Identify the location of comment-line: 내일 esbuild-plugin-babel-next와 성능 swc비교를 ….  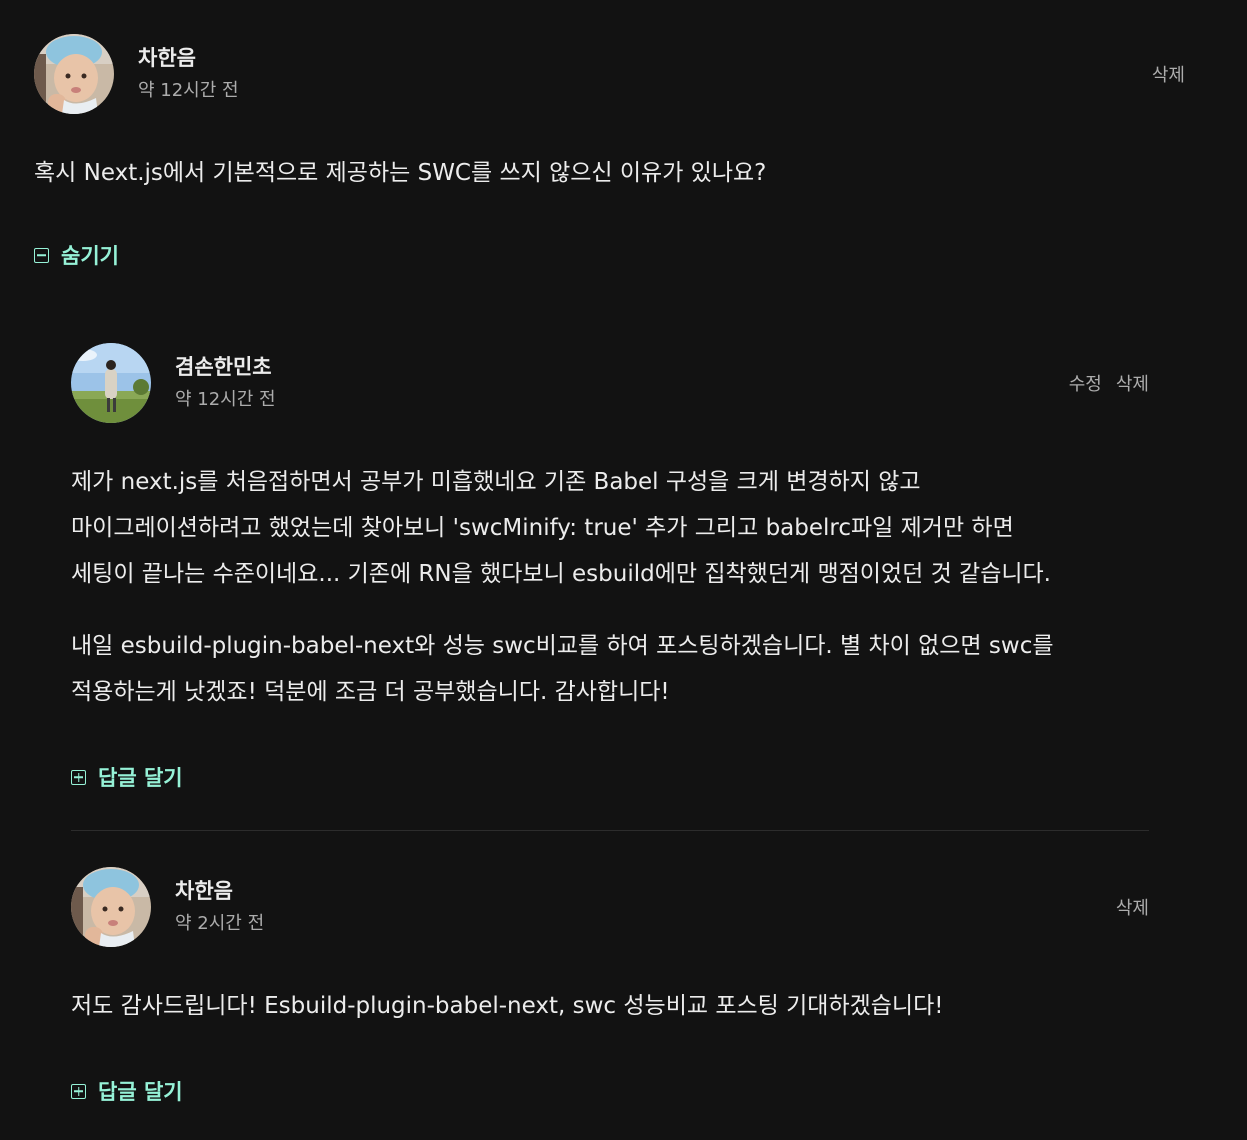
(562, 646).